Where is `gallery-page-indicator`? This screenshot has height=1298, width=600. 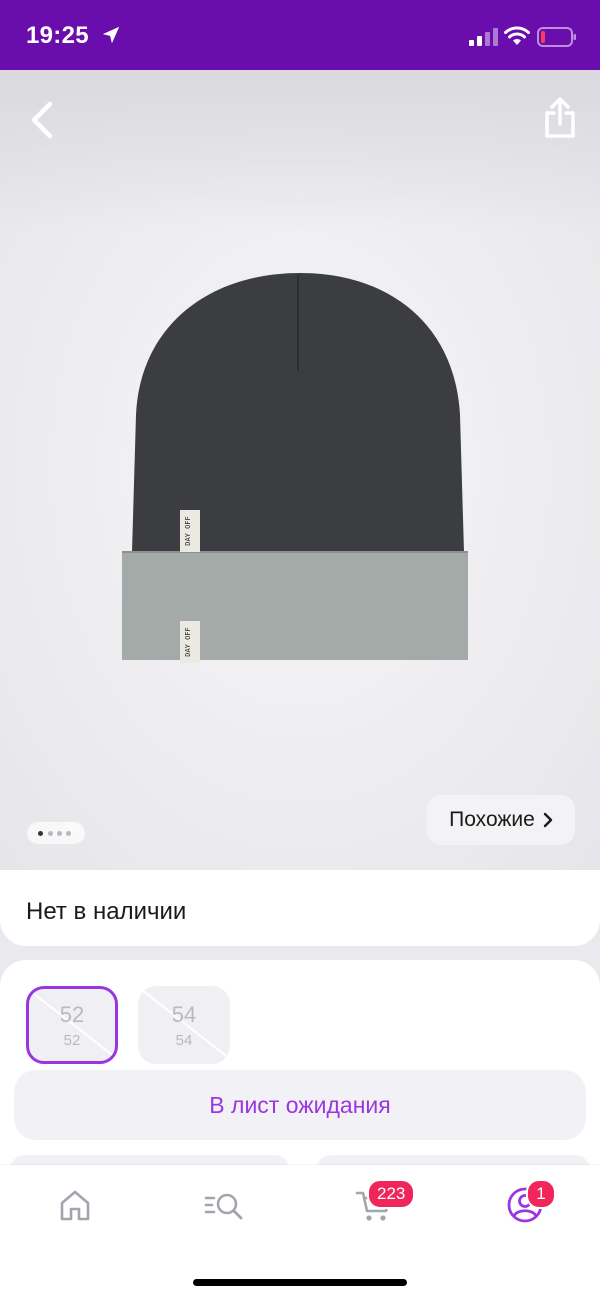 gallery-page-indicator is located at coordinates (56, 833).